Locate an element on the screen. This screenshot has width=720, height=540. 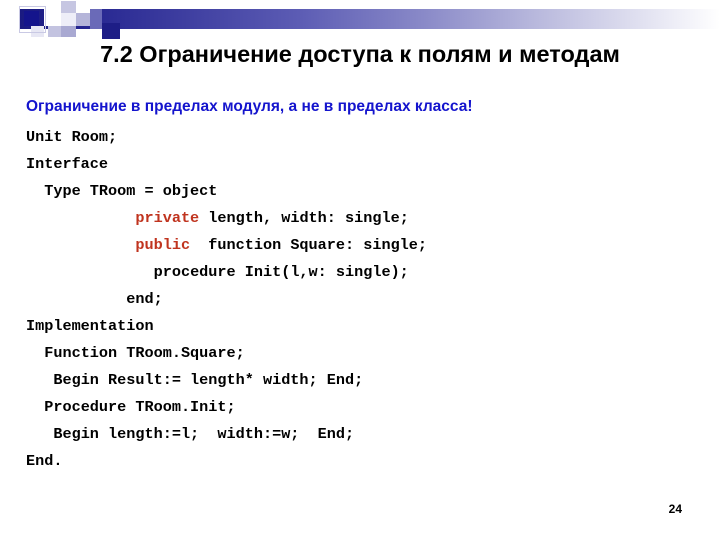
code-line: Type TRoom = object is located at coordinates (366, 191).